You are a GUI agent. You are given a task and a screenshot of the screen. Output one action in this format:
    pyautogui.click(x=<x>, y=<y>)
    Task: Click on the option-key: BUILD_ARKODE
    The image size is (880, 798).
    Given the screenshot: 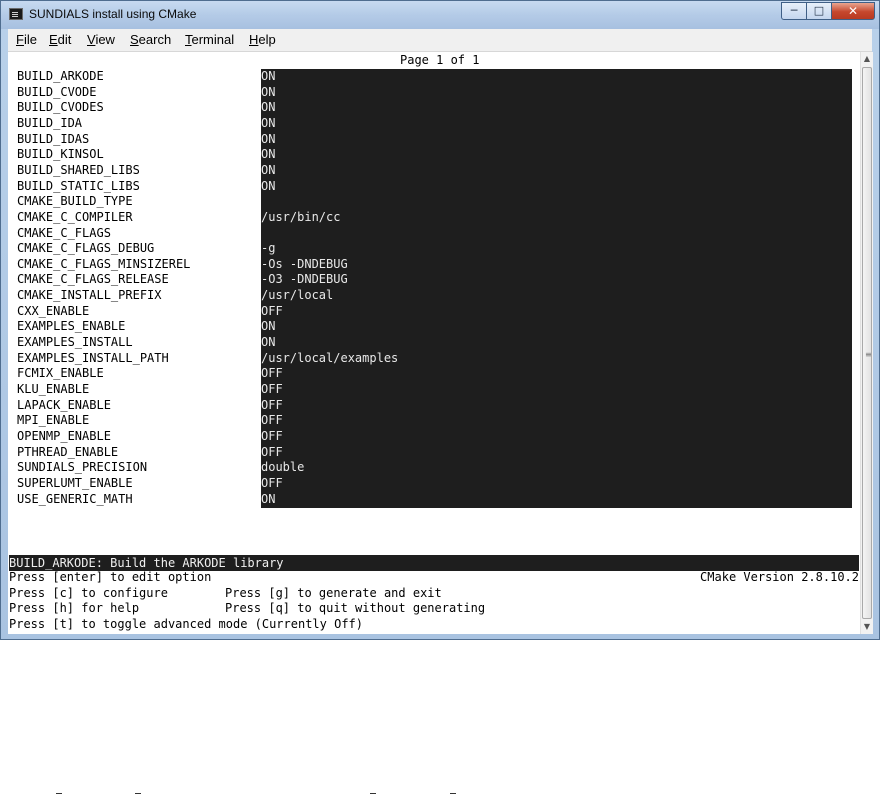 What is the action you would take?
    pyautogui.click(x=60, y=76)
    